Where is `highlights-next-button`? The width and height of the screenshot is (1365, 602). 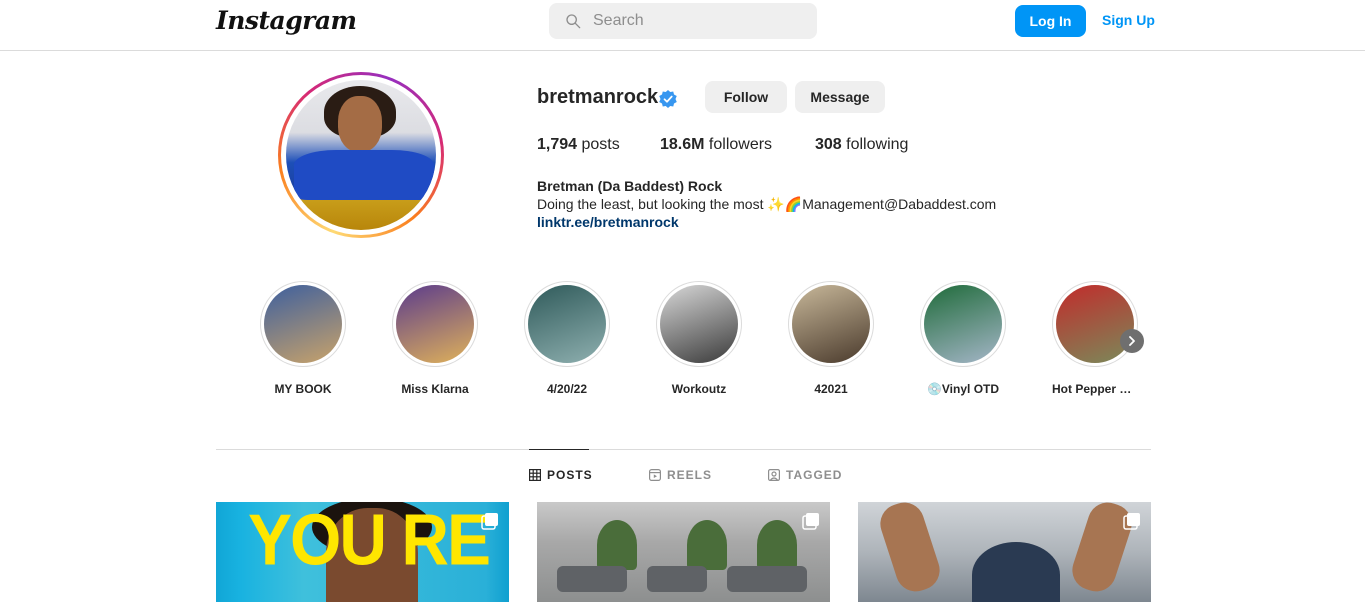
highlights-next-button is located at coordinates (1132, 341).